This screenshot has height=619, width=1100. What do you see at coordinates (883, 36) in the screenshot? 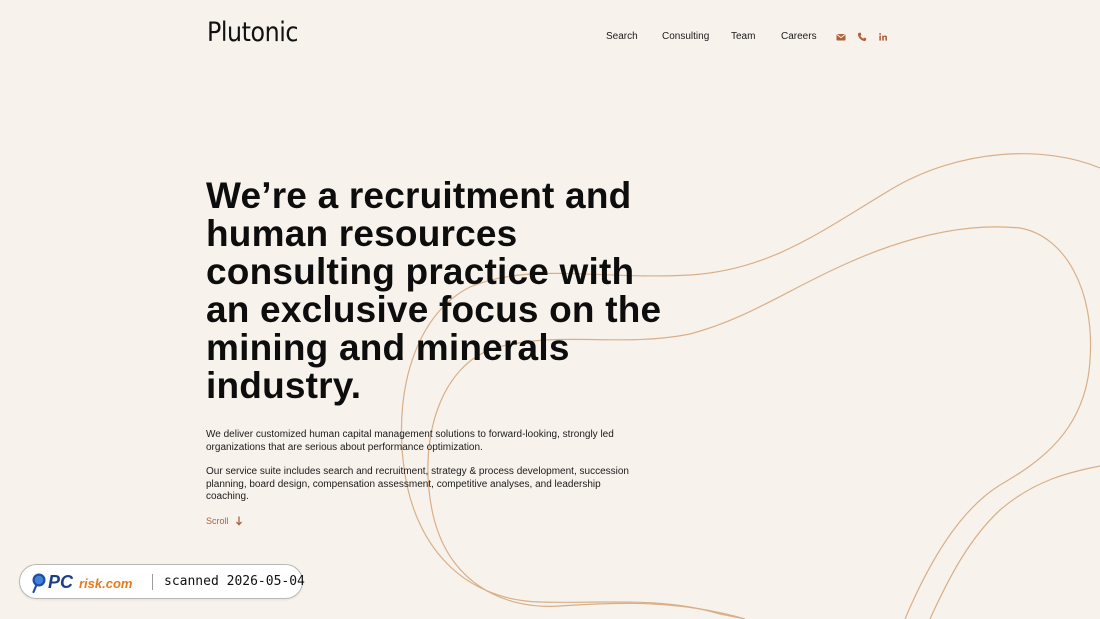
I see `linkedin-icon` at bounding box center [883, 36].